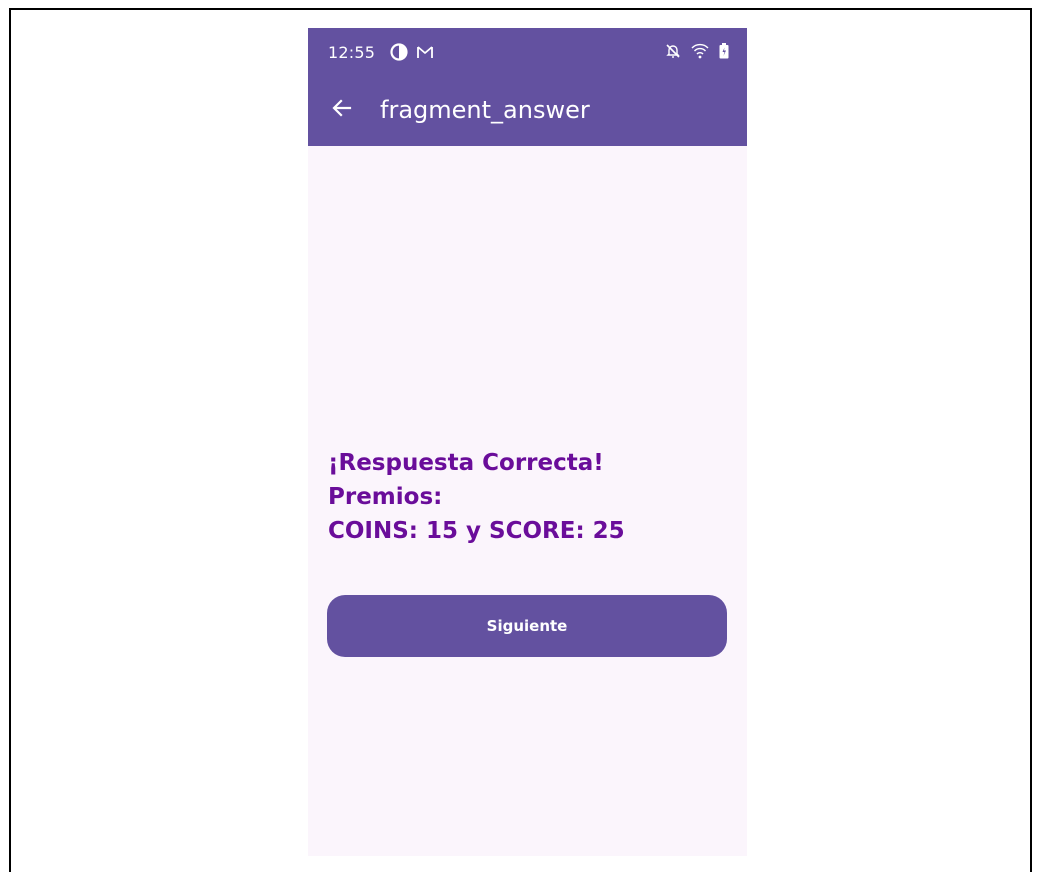  I want to click on data-saver-icon, so click(399, 54).